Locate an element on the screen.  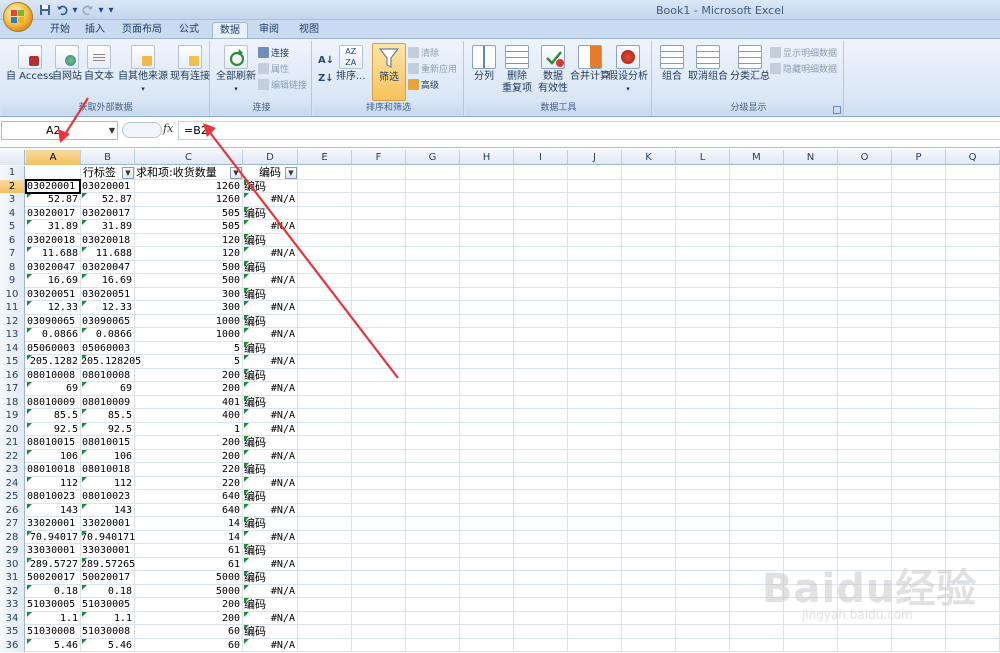
column-header-c: C is located at coordinates (189, 157).